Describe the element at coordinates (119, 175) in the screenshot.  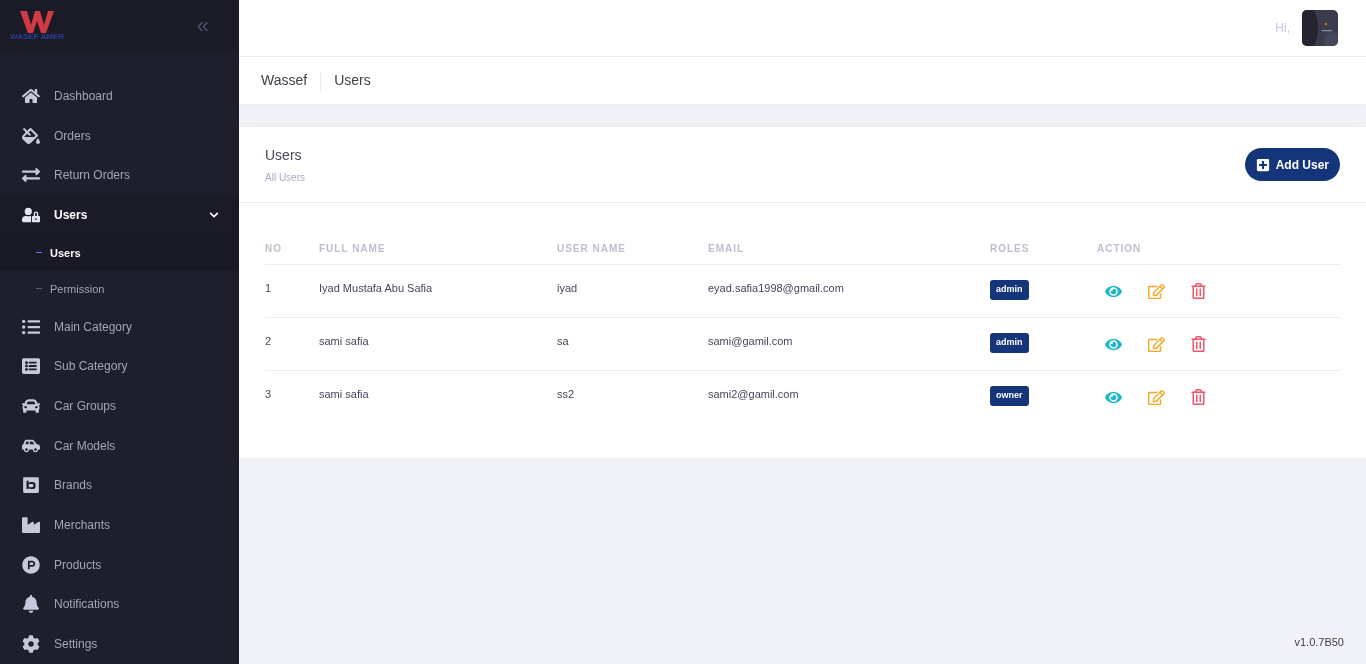
I see `sidebar-item: Return Orders` at that location.